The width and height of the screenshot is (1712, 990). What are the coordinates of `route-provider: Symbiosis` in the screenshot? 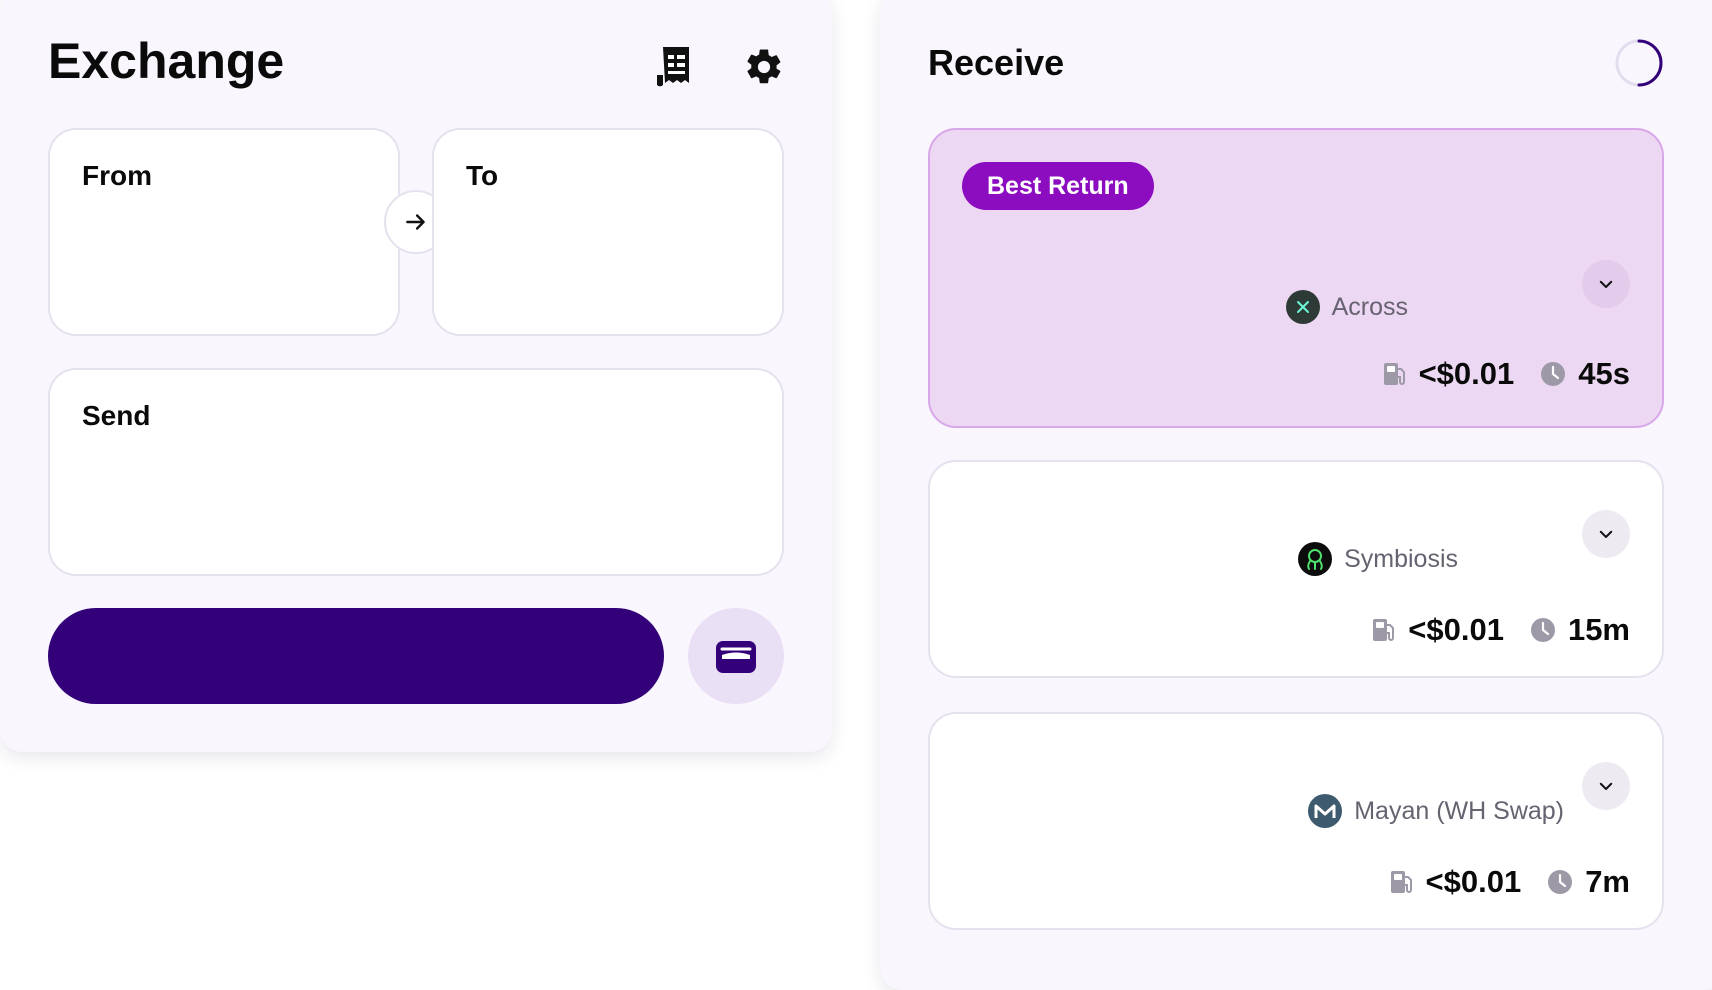 It's located at (1378, 559).